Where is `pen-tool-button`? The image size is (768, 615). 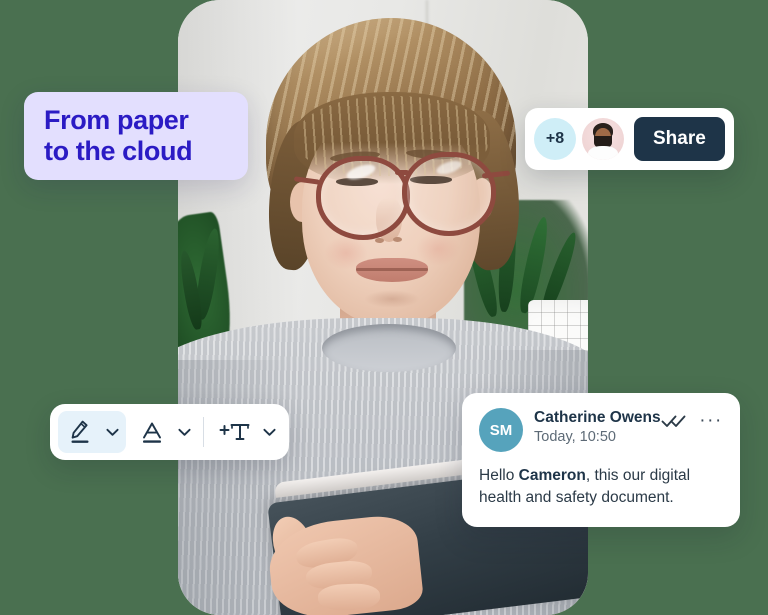 pen-tool-button is located at coordinates (80, 432).